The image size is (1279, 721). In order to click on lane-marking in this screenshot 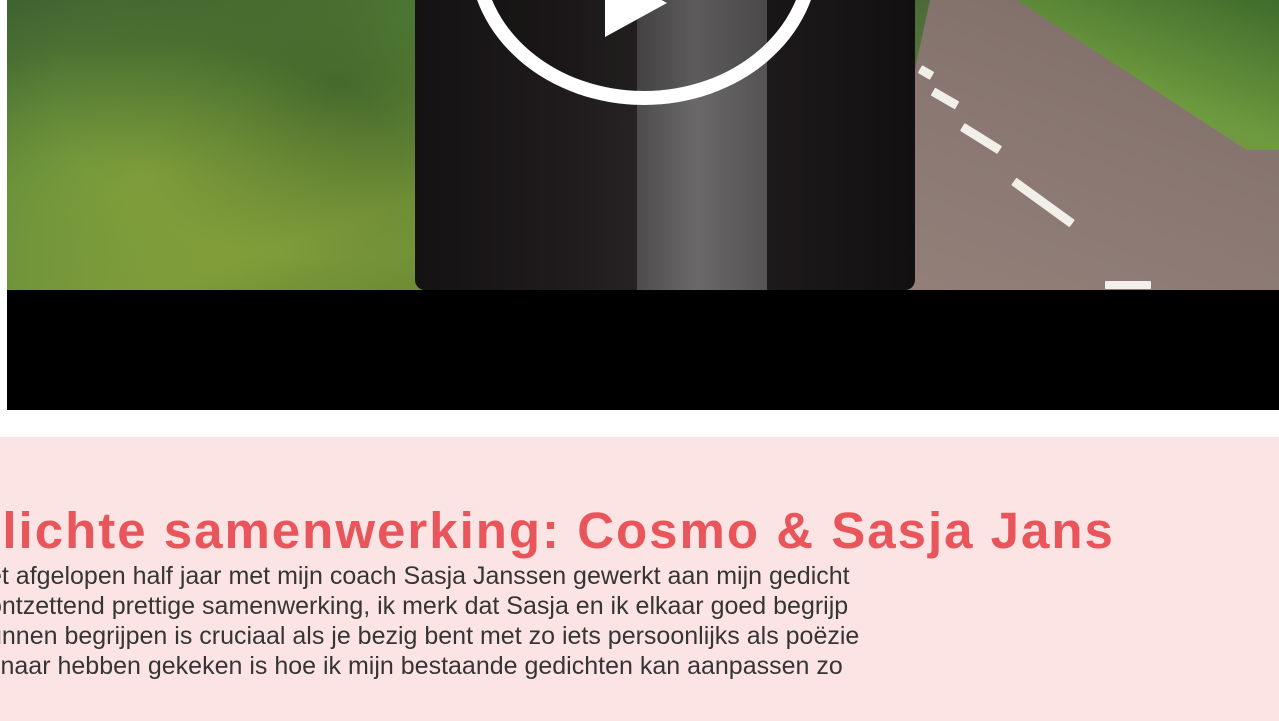, I will do `click(1128, 285)`.